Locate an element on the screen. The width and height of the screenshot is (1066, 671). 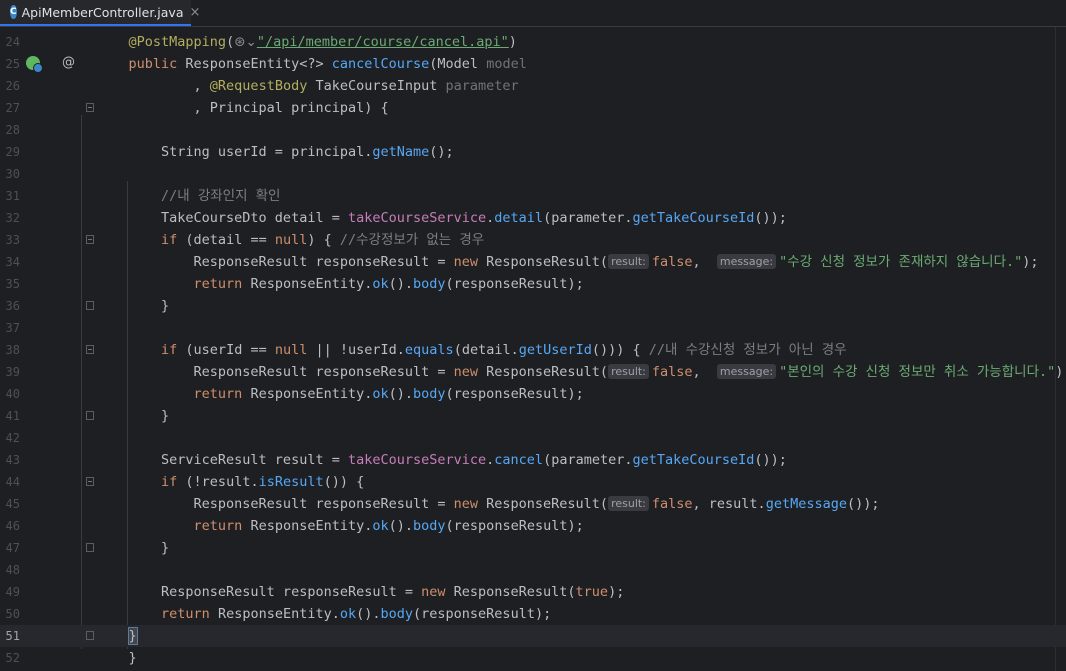
line-number: 46 is located at coordinates (10, 526).